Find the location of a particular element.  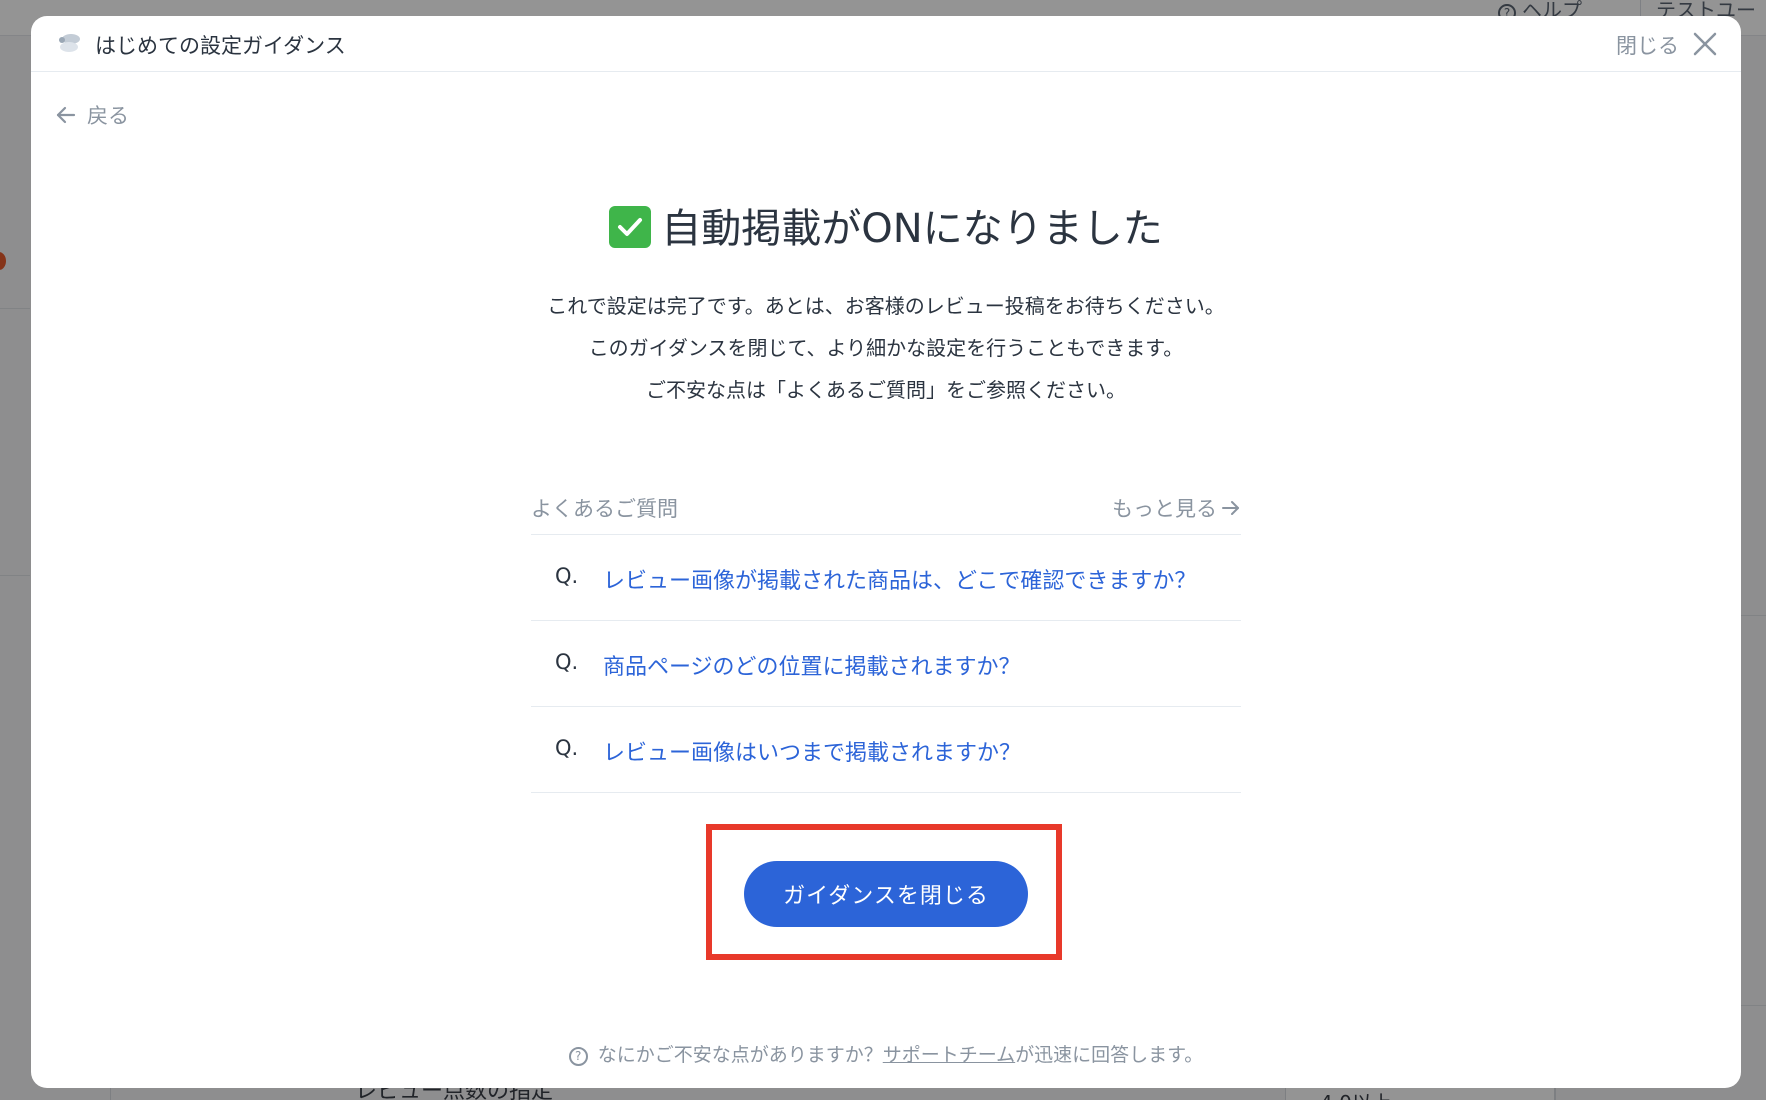

faq-item: Q. レビュー画像が掲載された商品は、どこで確認できますか？ is located at coordinates (886, 578).